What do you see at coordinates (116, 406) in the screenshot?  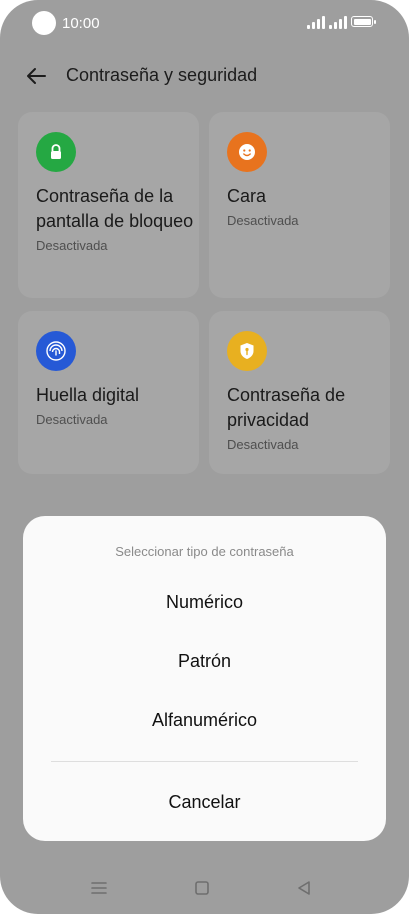 I see `card-title: Huella digital Desactivada` at bounding box center [116, 406].